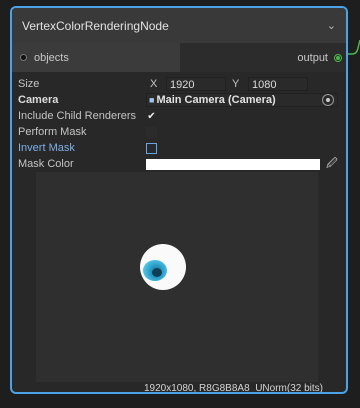  What do you see at coordinates (77, 116) in the screenshot?
I see `include-child-label: Include Child Renderers` at bounding box center [77, 116].